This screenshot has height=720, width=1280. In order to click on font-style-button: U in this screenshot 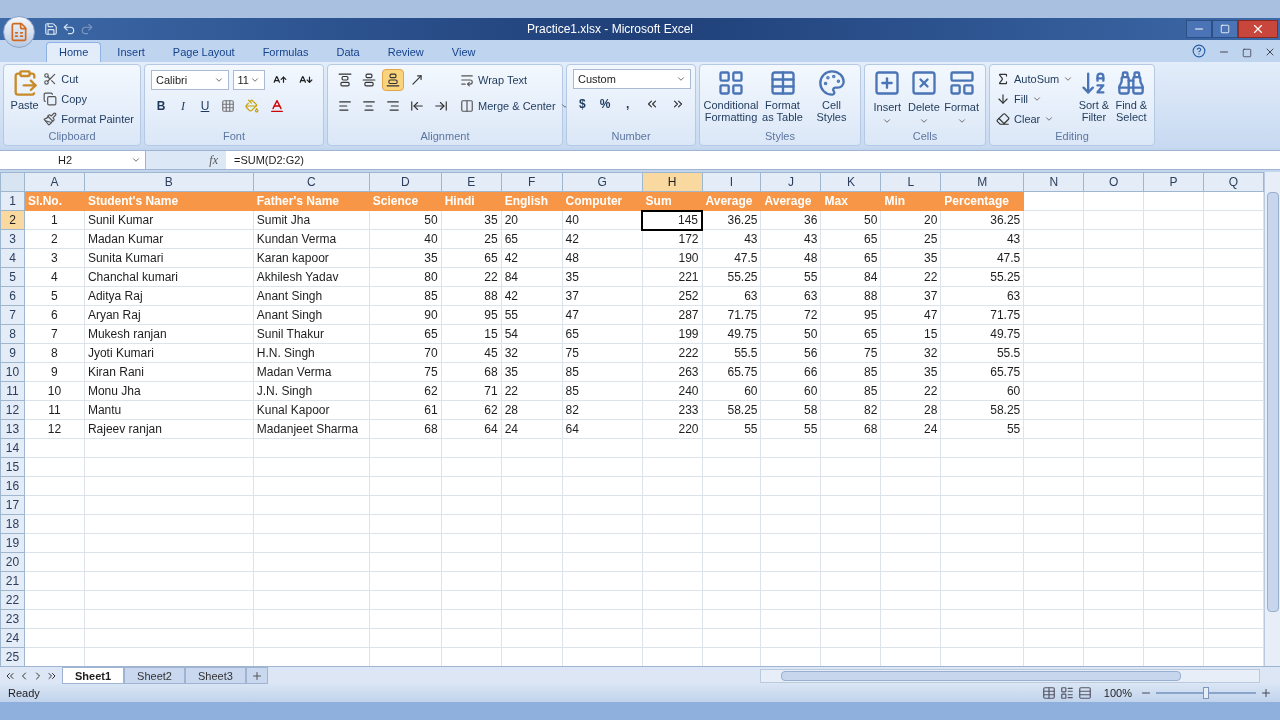, I will do `click(205, 106)`.